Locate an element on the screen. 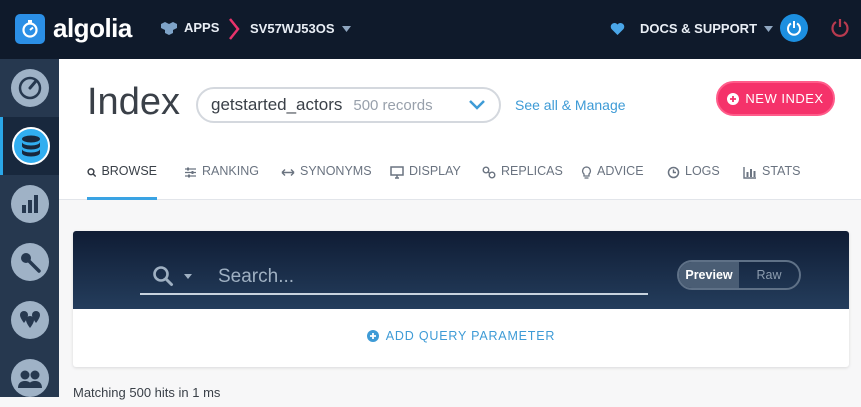 This screenshot has height=407, width=861. tab-label: LOGS is located at coordinates (702, 171).